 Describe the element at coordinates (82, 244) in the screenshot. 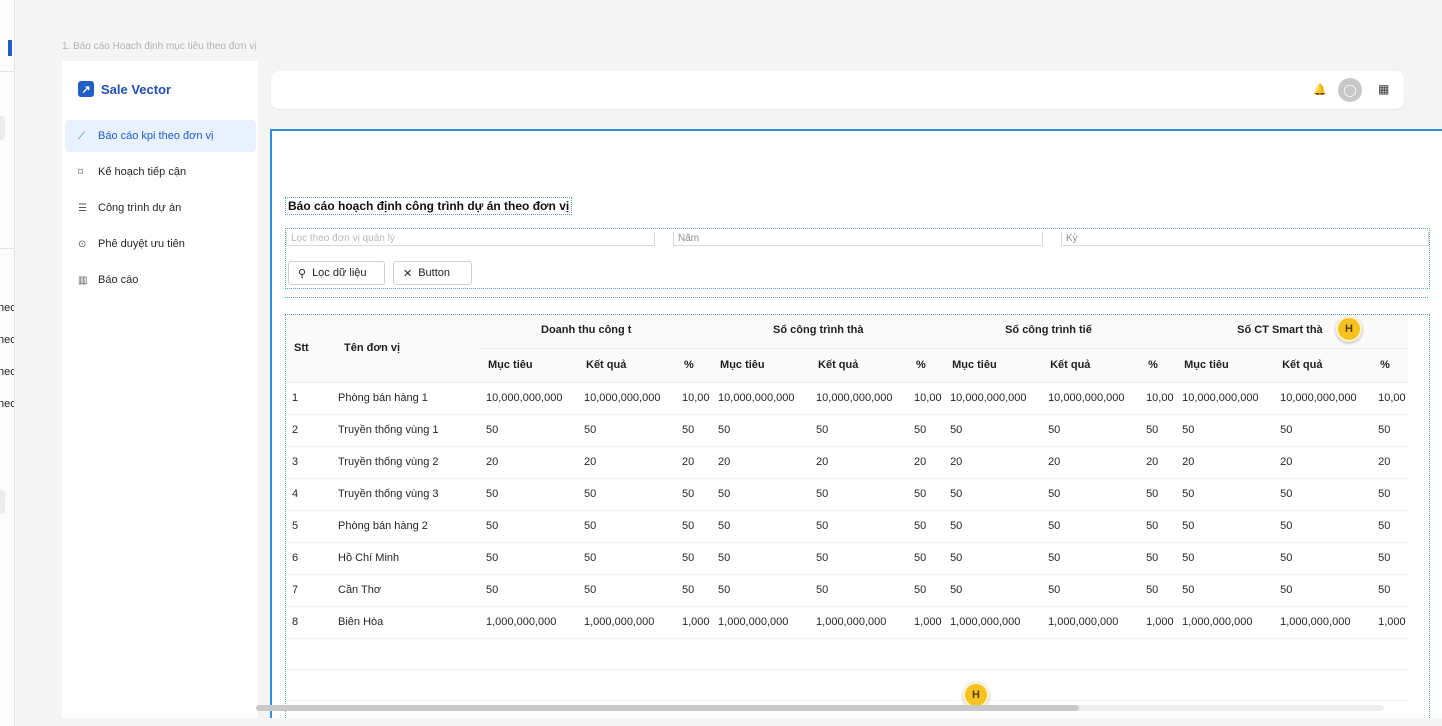

I see `check-circle-icon: ⊙` at that location.